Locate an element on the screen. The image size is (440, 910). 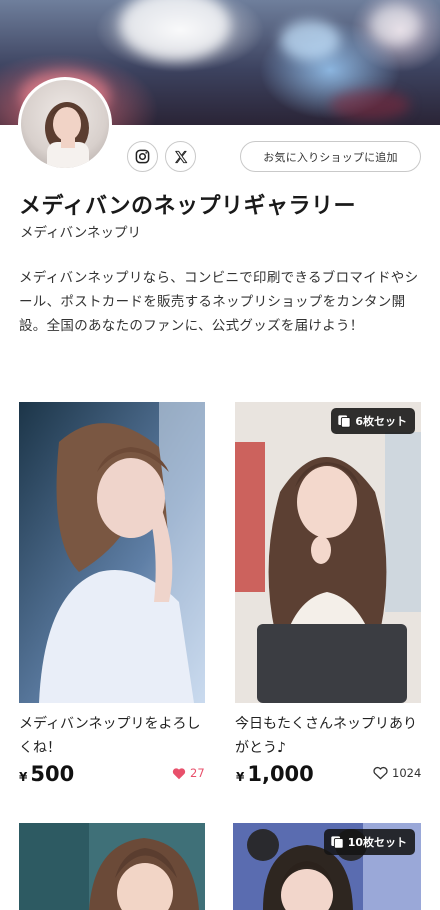
set-badge: 10枚セット is located at coordinates (369, 842).